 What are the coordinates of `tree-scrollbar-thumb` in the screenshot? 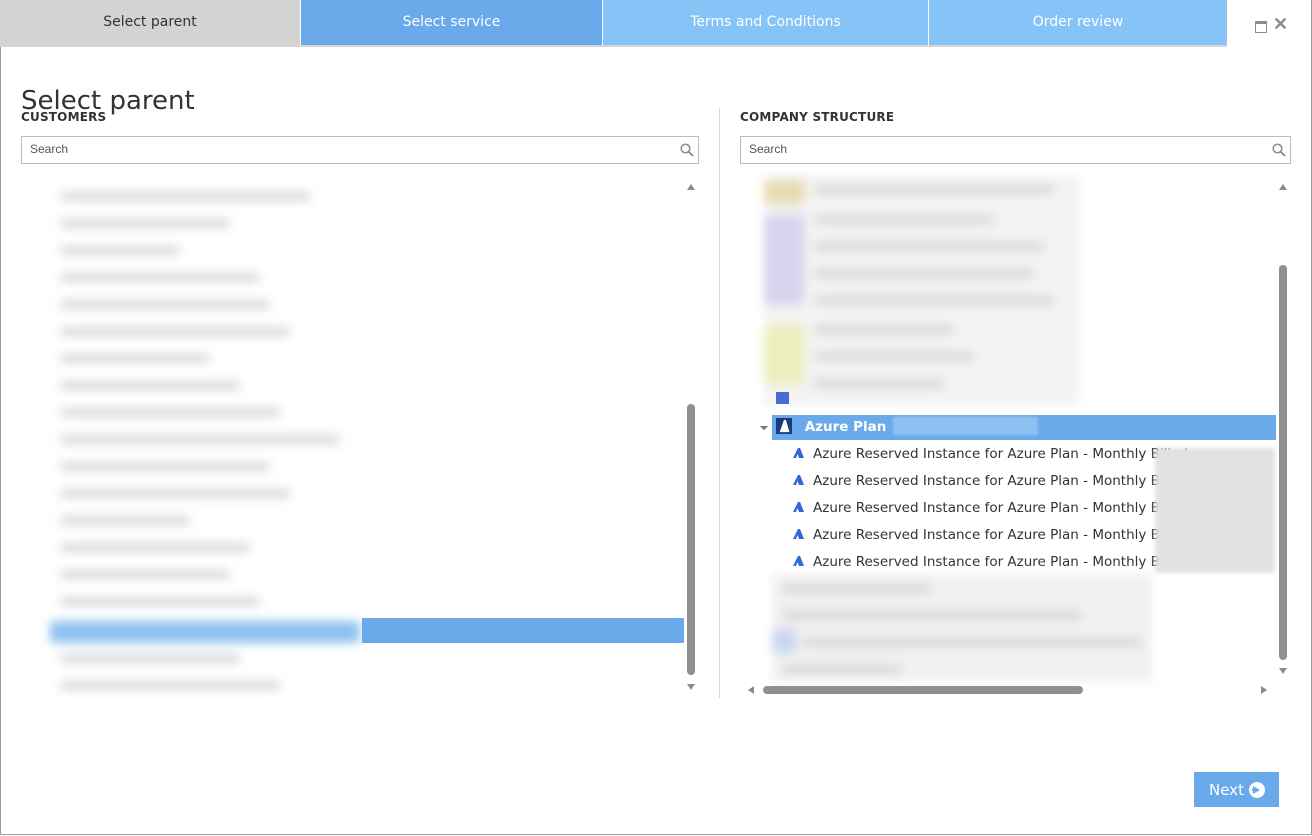 It's located at (1283, 462).